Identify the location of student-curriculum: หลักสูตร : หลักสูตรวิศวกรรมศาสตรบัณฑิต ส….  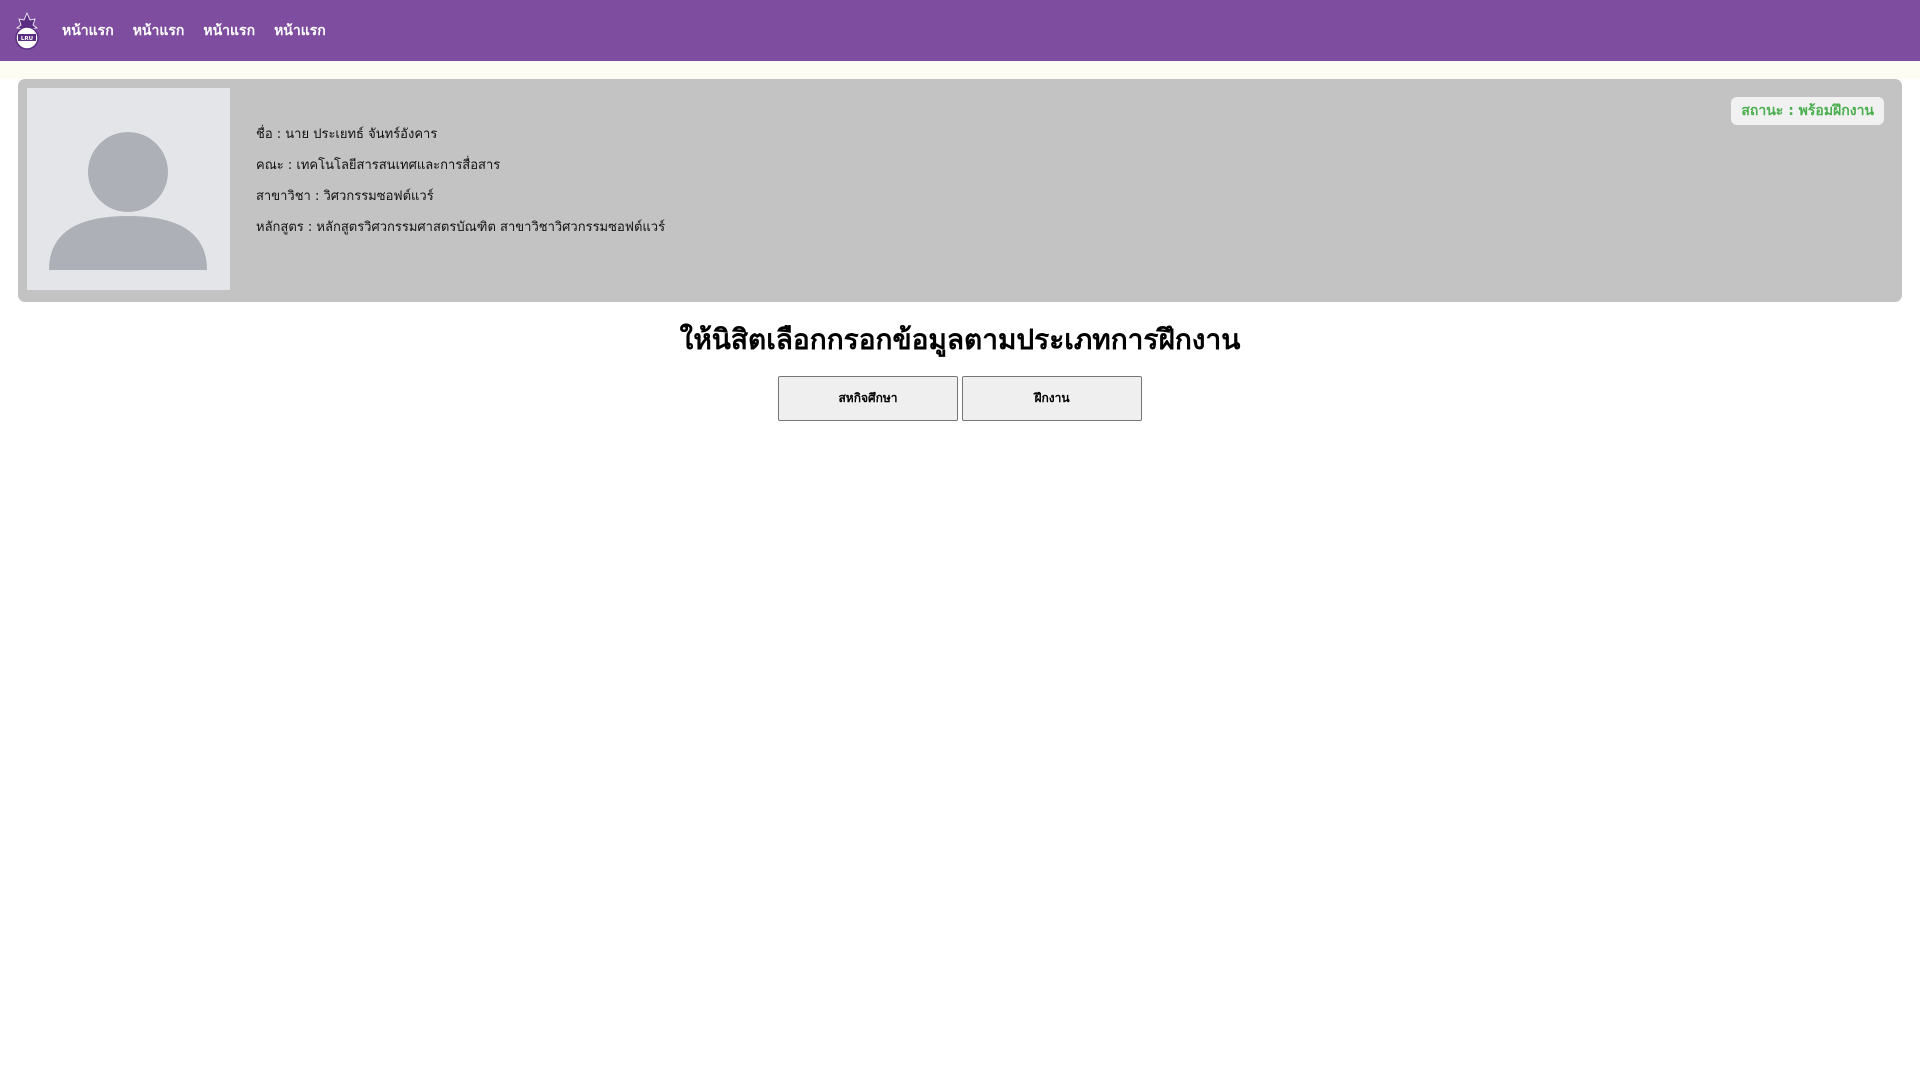
(461, 227).